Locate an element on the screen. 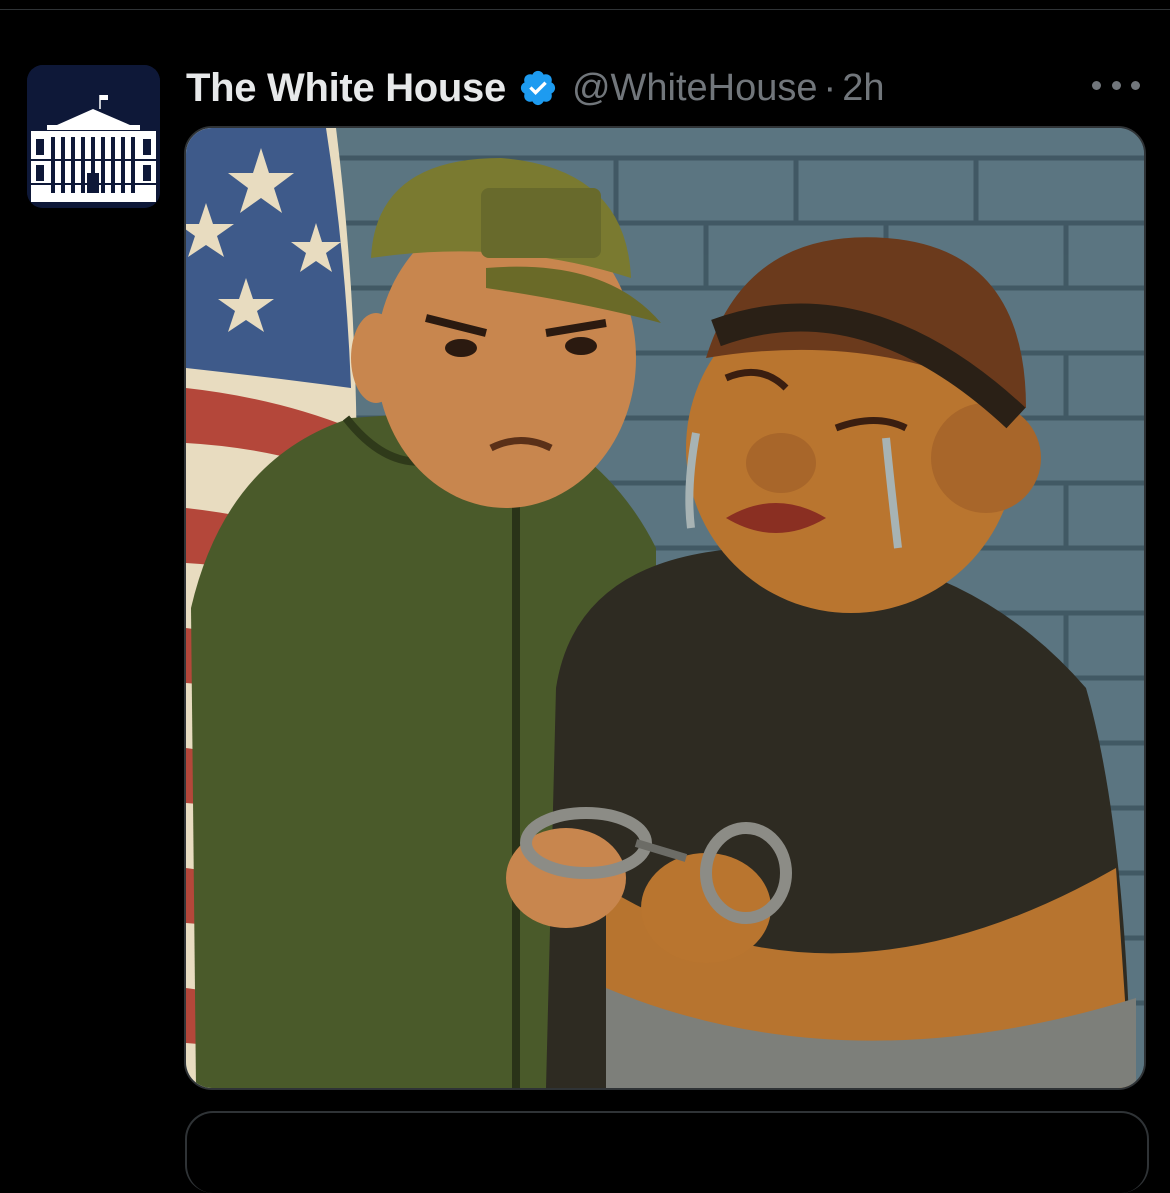 The image size is (1170, 1193). avatar is located at coordinates (93, 136).